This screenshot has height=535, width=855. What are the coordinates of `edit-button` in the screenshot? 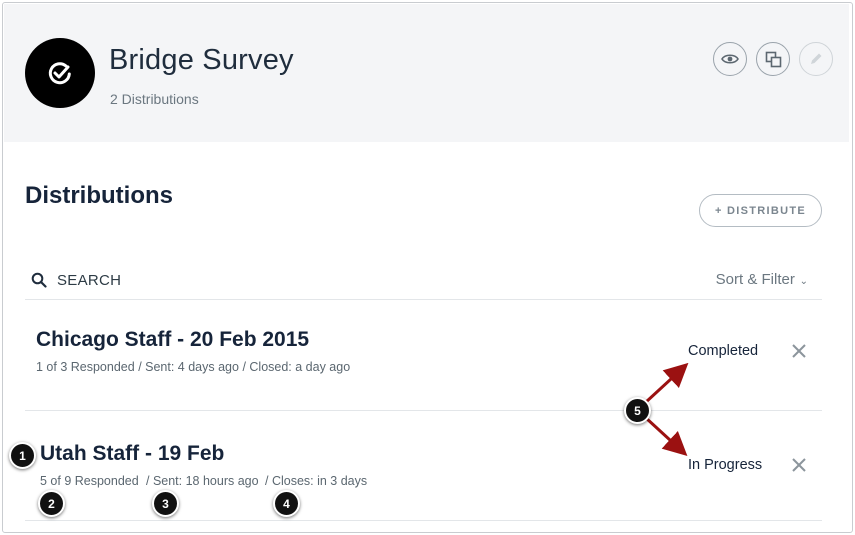 It's located at (816, 59).